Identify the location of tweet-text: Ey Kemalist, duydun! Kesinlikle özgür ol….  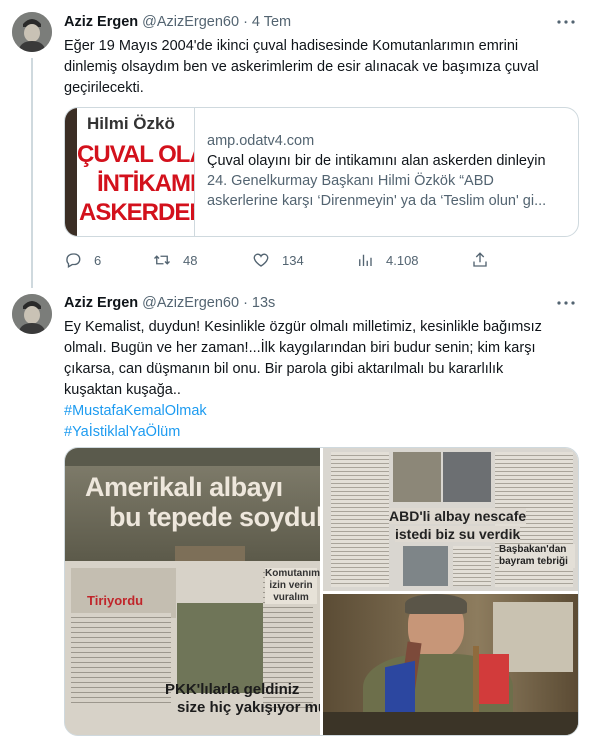
(322, 380).